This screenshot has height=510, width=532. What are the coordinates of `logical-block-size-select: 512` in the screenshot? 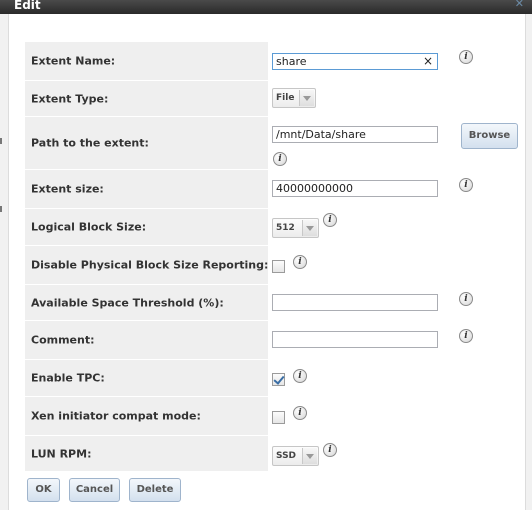 It's located at (295, 228).